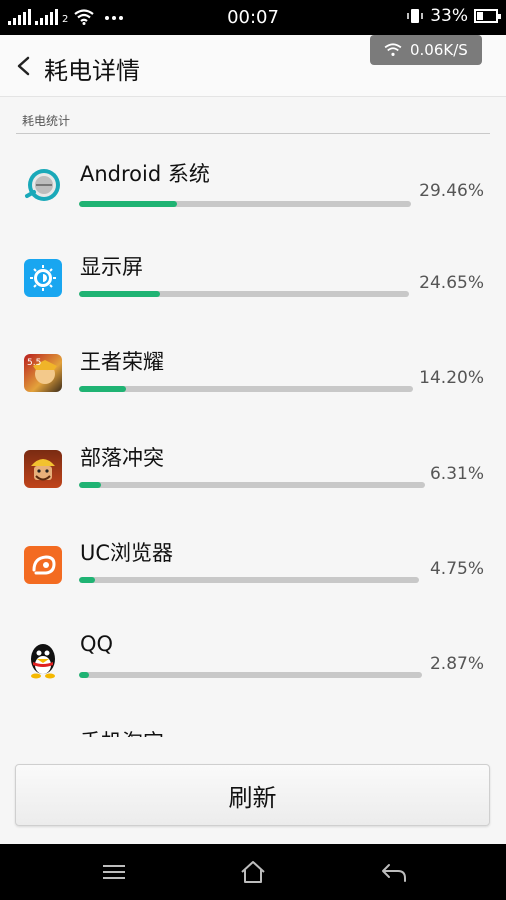 Image resolution: width=506 pixels, height=900 pixels. Describe the element at coordinates (449, 16) in the screenshot. I see `battery-percent: 33%` at that location.